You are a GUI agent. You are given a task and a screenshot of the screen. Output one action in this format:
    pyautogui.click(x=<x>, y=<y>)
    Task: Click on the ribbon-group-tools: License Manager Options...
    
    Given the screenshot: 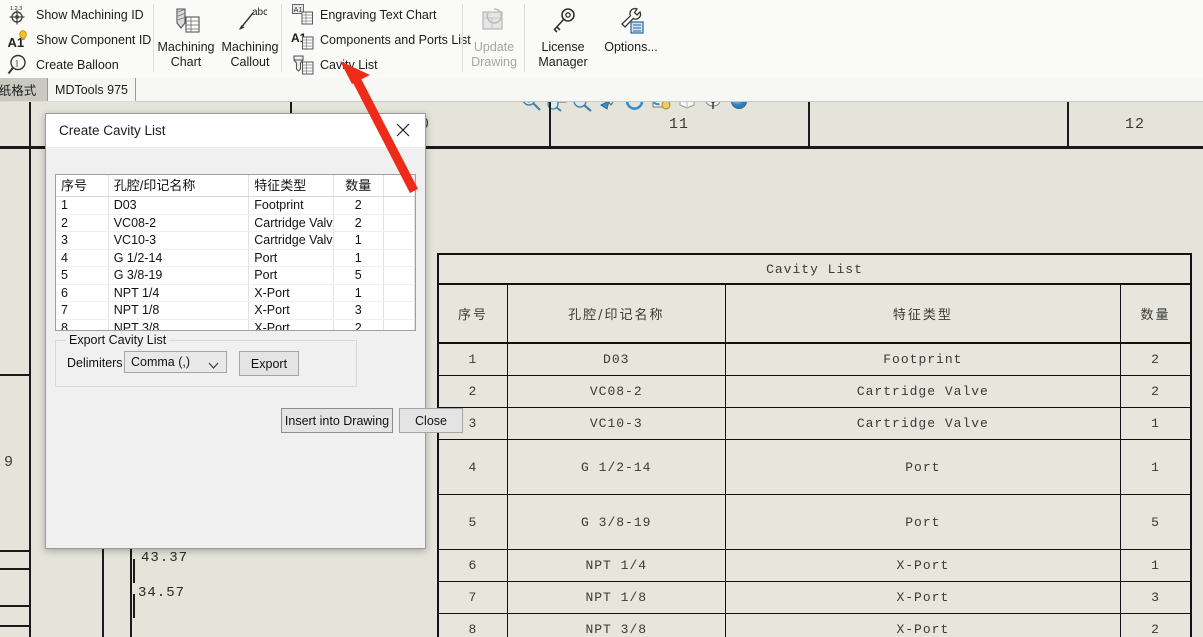 What is the action you would take?
    pyautogui.click(x=594, y=39)
    